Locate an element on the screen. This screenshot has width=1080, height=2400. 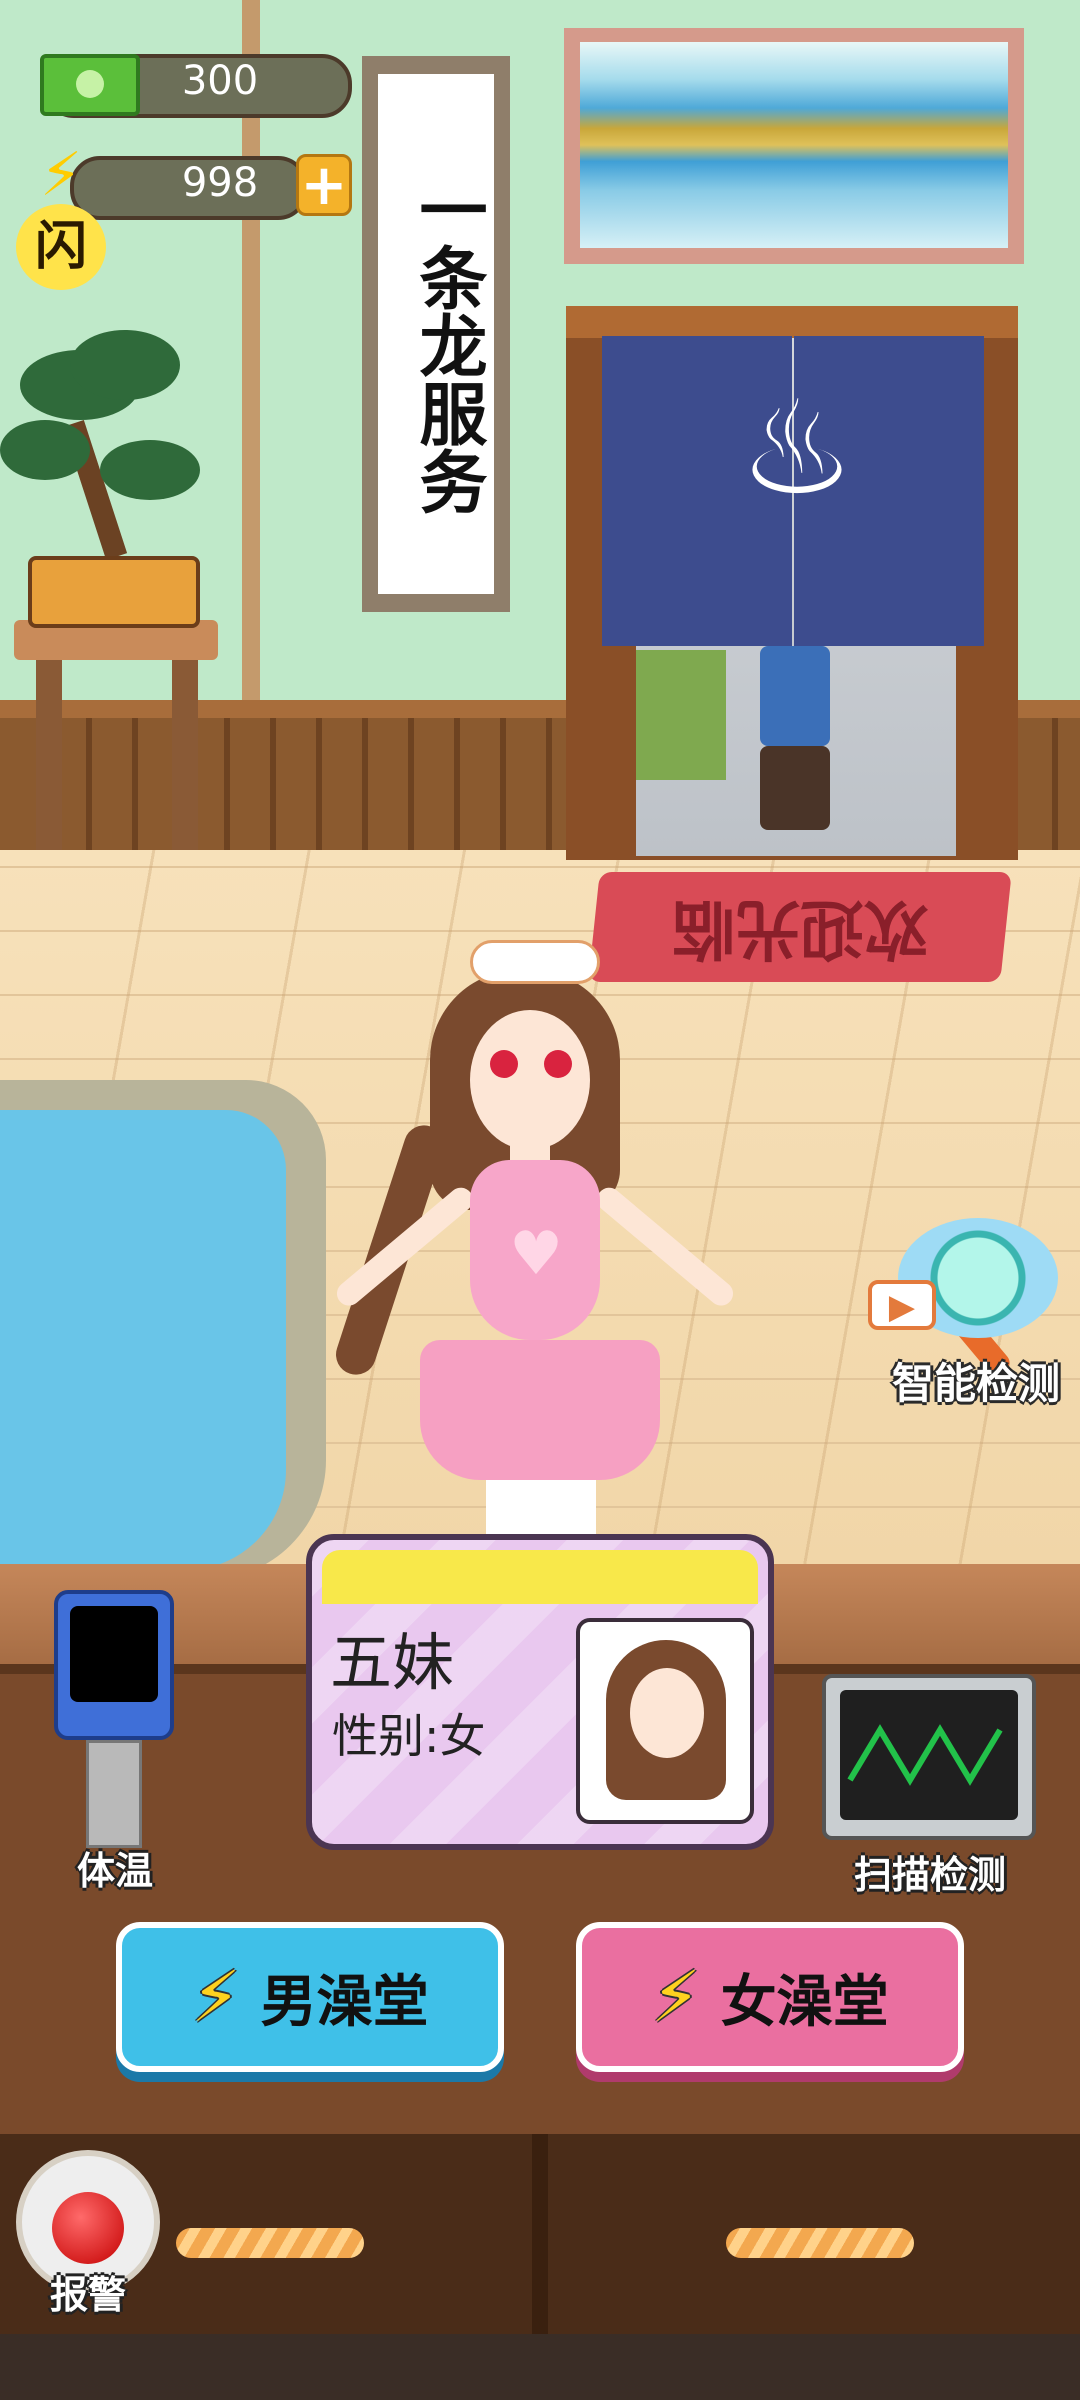
flash-badge-button: 闪 is located at coordinates (61, 247).